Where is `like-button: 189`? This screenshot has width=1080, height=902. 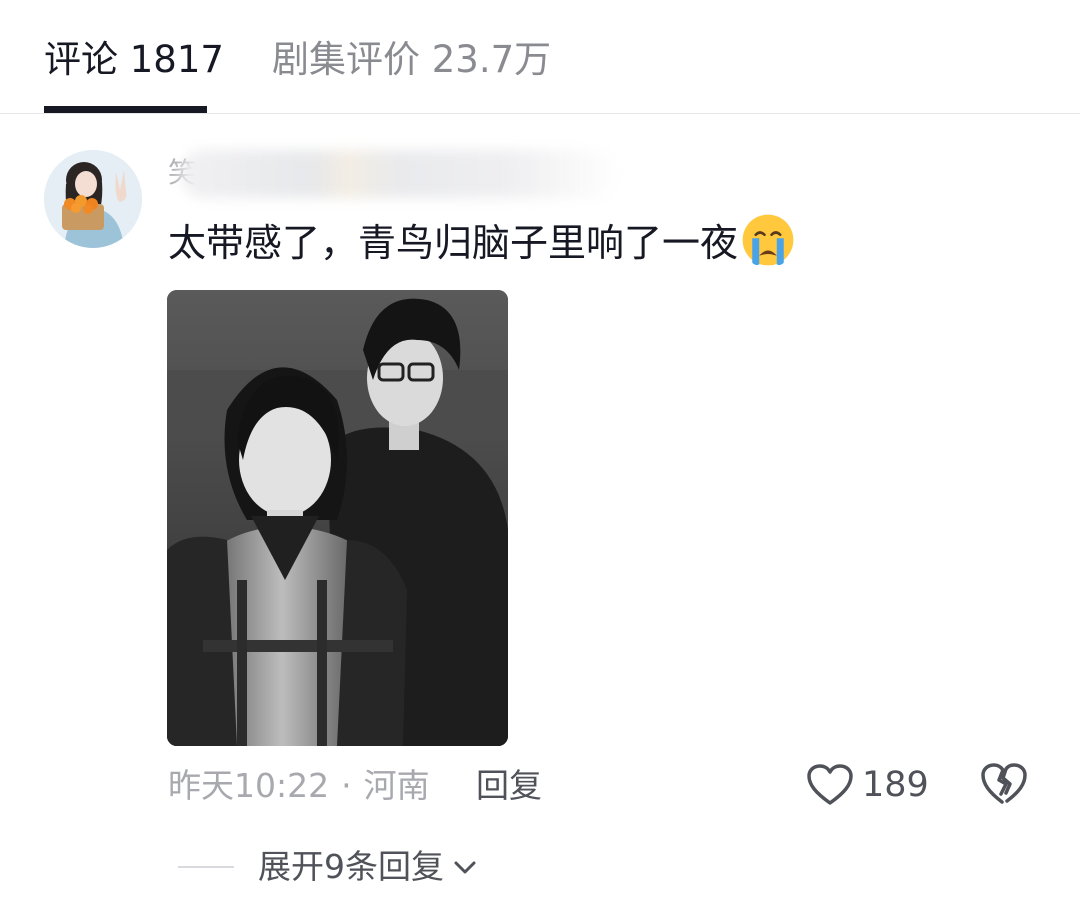 like-button: 189 is located at coordinates (867, 785).